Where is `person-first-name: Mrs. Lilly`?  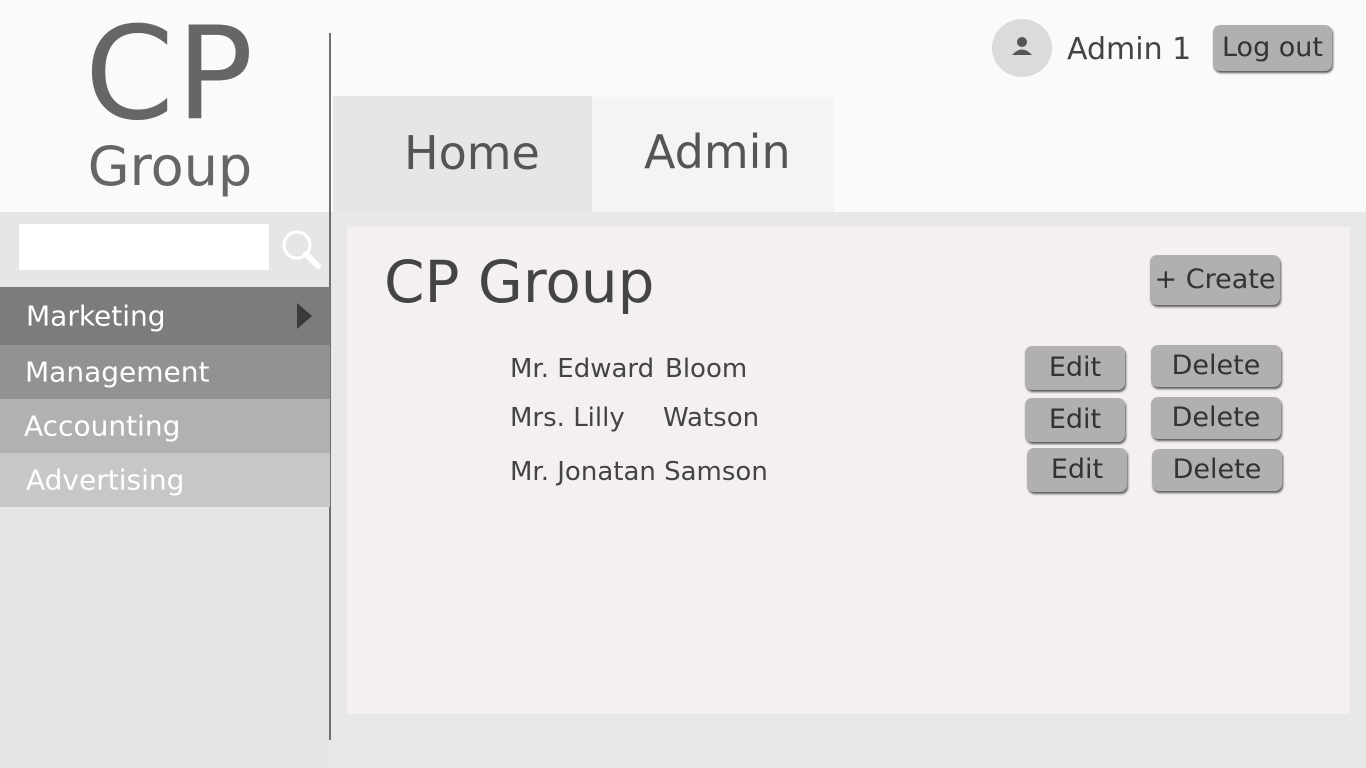 person-first-name: Mrs. Lilly is located at coordinates (567, 418).